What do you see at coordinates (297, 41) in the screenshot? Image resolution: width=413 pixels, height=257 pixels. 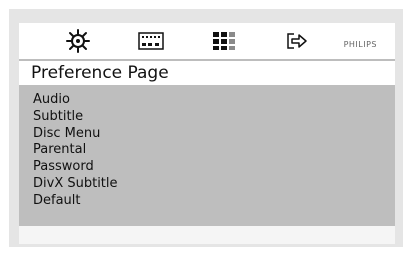 I see `exit-icon` at bounding box center [297, 41].